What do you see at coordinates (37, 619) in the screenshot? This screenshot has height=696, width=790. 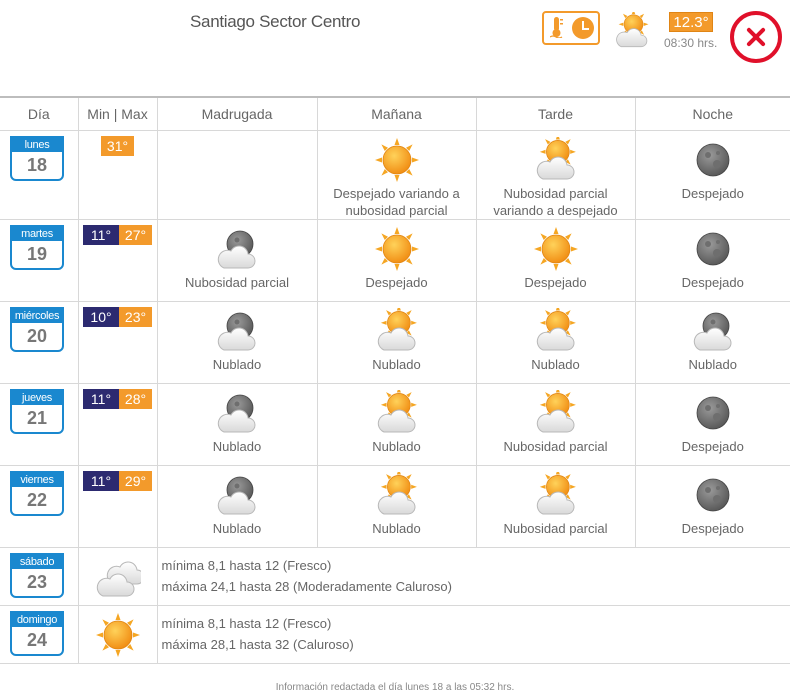 I see `day-name: domingo` at bounding box center [37, 619].